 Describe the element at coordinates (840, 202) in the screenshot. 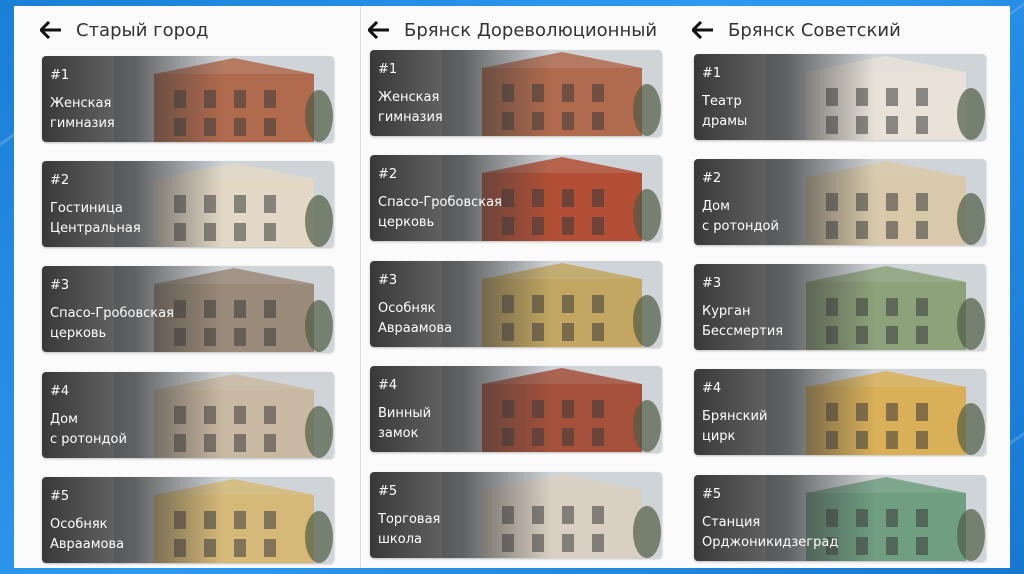

I see `place-card: #2 Дом с ротондой` at that location.